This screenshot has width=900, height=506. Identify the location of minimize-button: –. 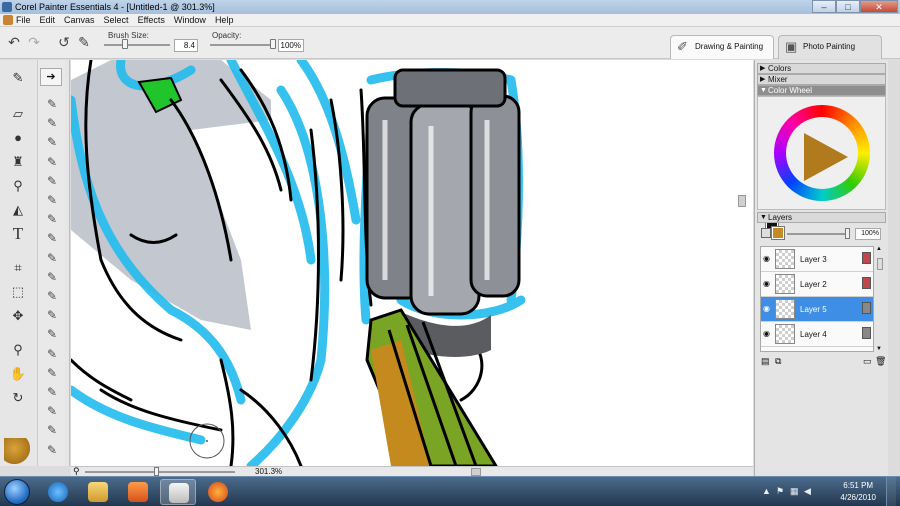
(824, 6).